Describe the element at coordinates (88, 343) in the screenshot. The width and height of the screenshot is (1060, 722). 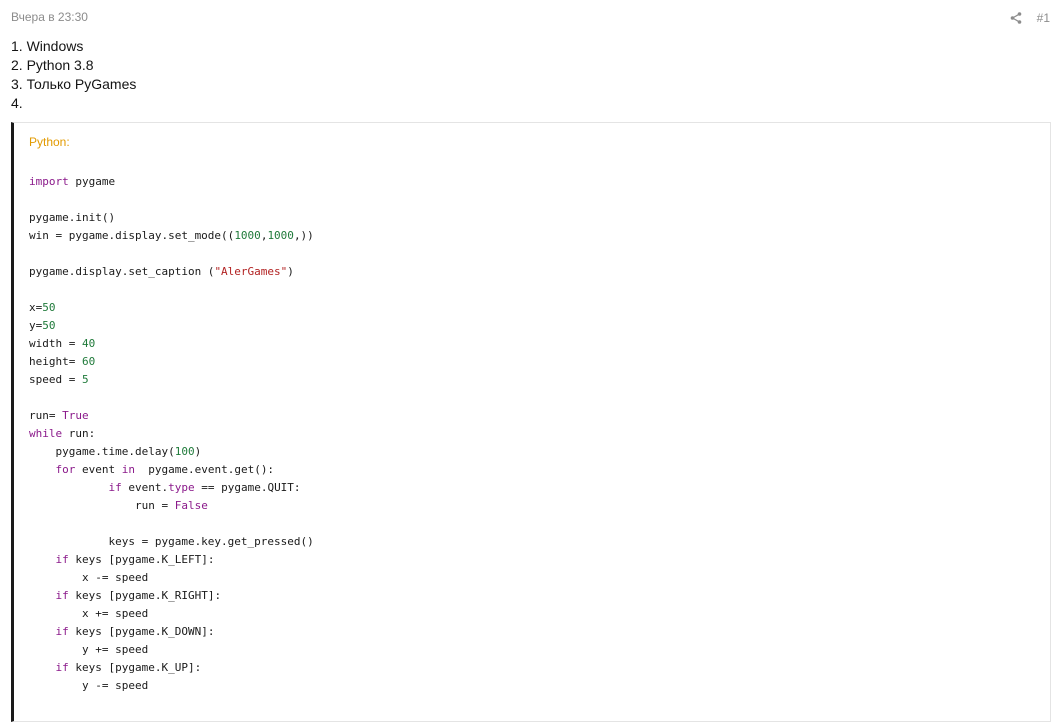
I see `code-token: 40` at that location.